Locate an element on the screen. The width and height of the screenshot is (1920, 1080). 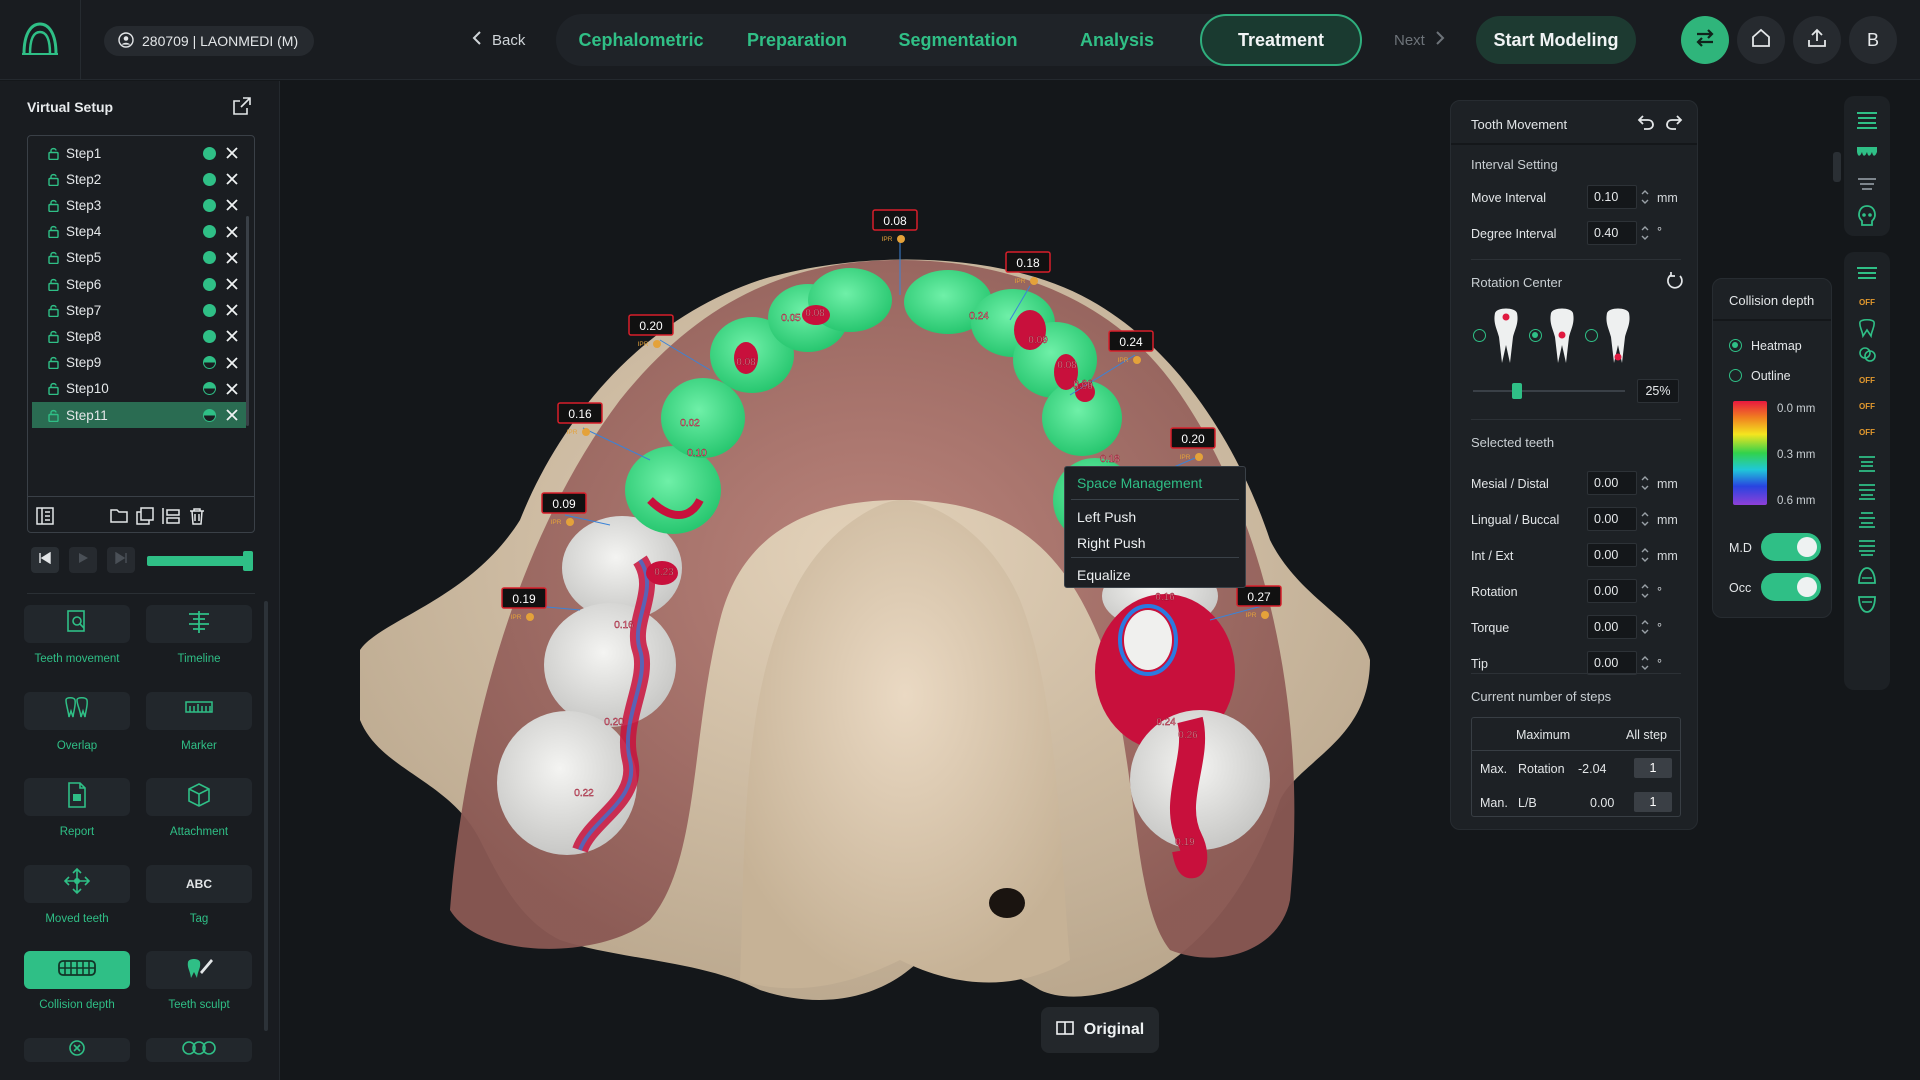
tab-preparation: Preparation is located at coordinates (797, 40).